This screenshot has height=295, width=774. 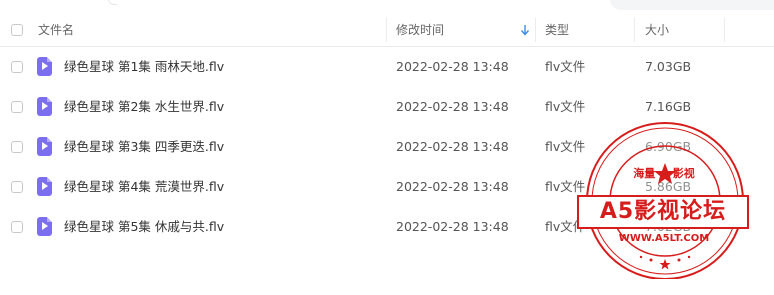 What do you see at coordinates (144, 227) in the screenshot?
I see `file-name: 绿色星球 第5集 休戚与共.flv` at bounding box center [144, 227].